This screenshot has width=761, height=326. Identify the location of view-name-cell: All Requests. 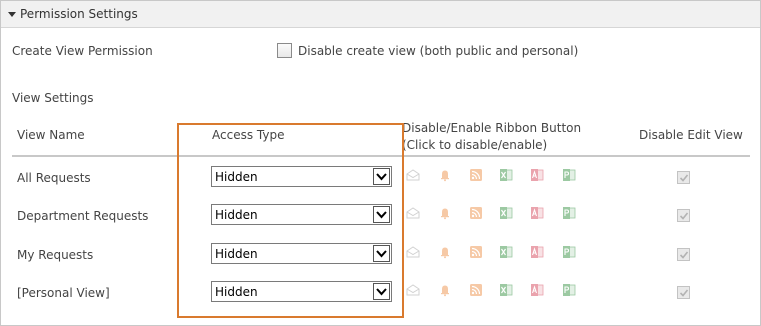
(54, 178).